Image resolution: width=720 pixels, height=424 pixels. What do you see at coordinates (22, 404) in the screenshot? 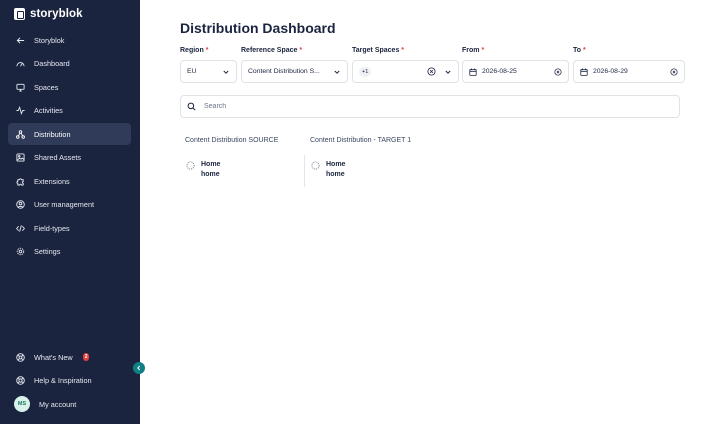
I see `avatar: MS` at bounding box center [22, 404].